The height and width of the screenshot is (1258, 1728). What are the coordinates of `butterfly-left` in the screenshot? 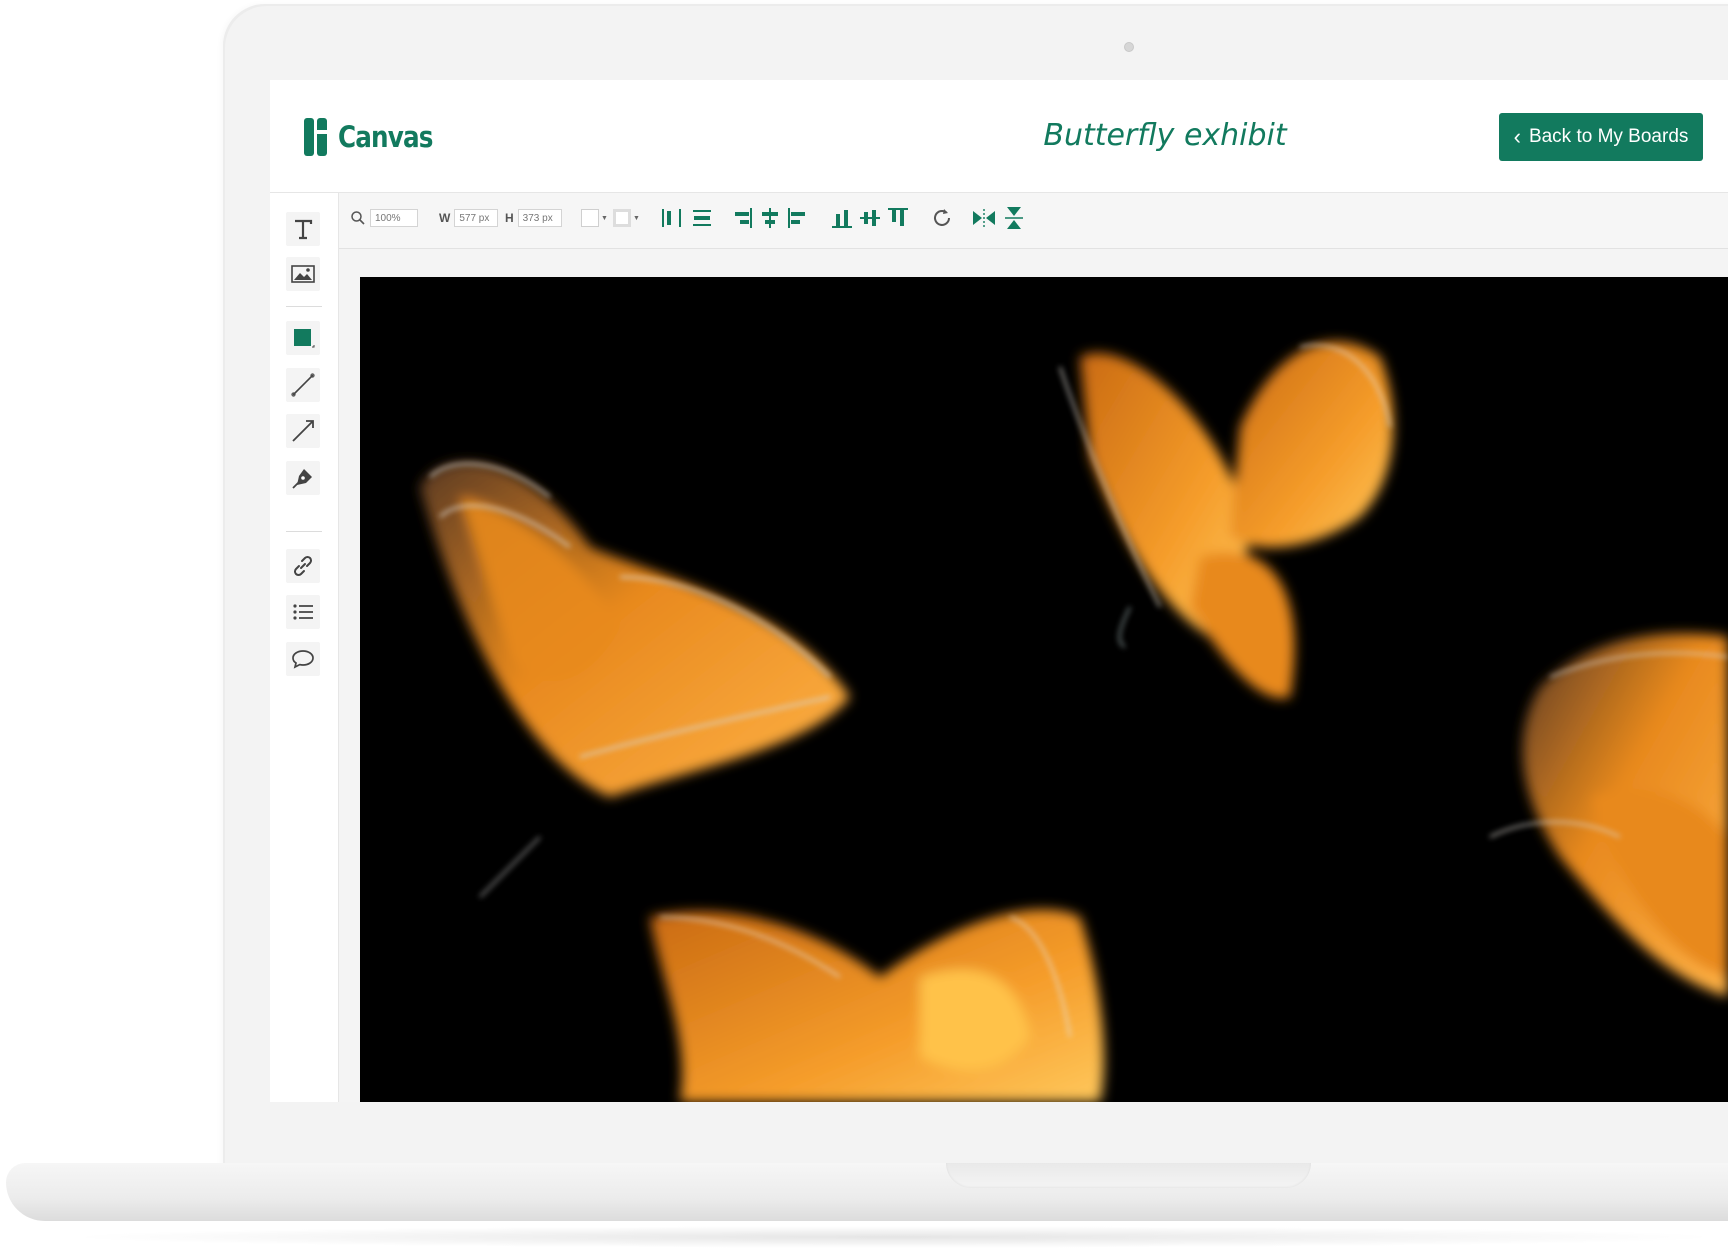 It's located at (635, 629).